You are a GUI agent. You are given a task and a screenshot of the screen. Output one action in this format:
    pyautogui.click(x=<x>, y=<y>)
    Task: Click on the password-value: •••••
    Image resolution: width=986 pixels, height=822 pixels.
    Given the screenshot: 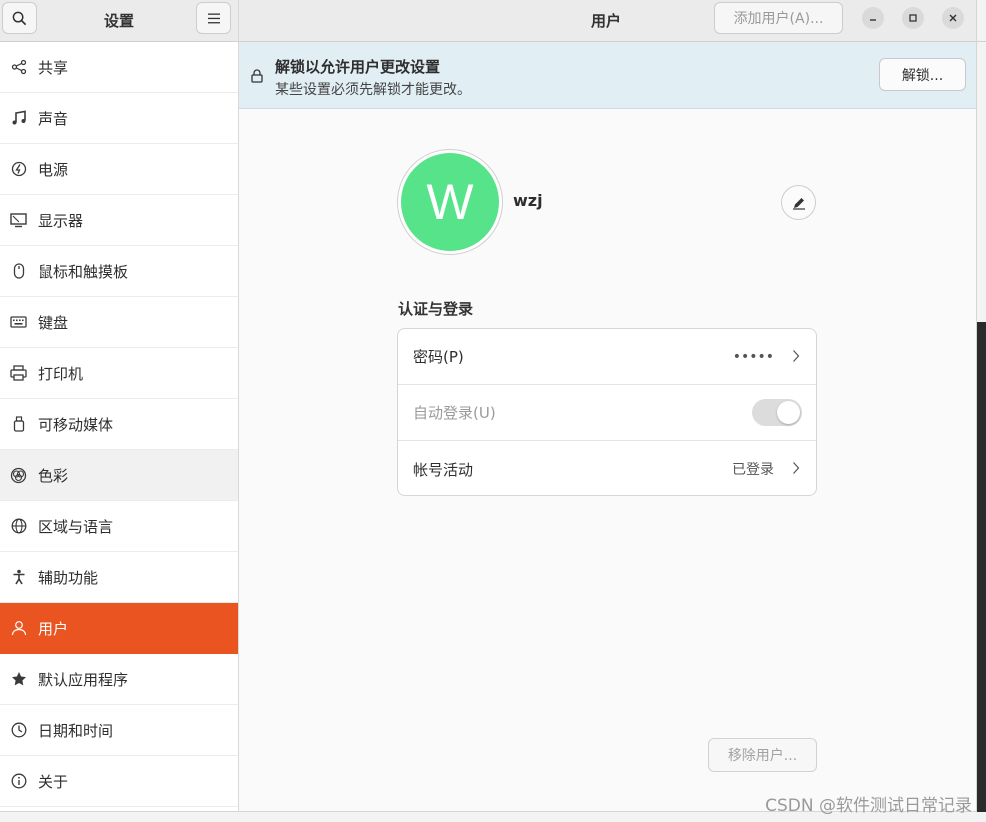 What is the action you would take?
    pyautogui.click(x=753, y=356)
    